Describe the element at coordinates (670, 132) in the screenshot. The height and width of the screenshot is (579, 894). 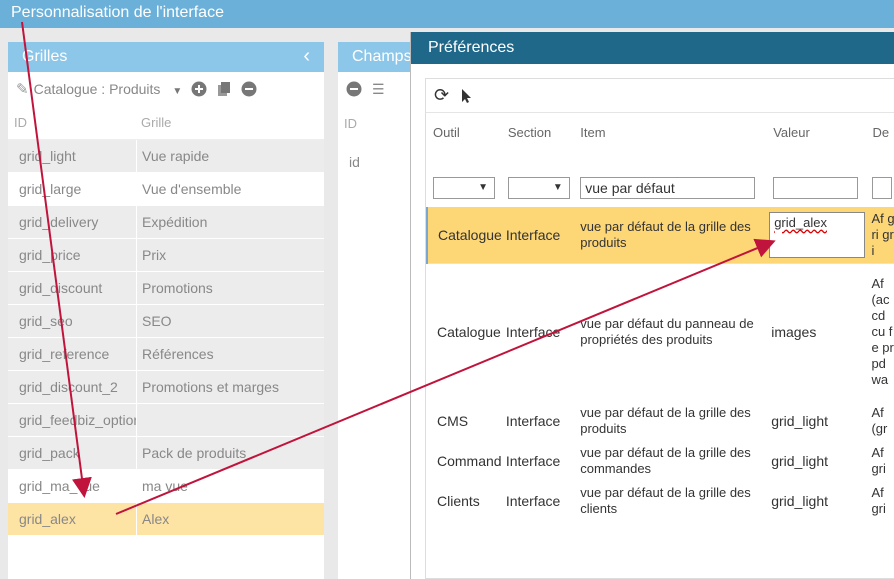
I see `header-item: Item` at that location.